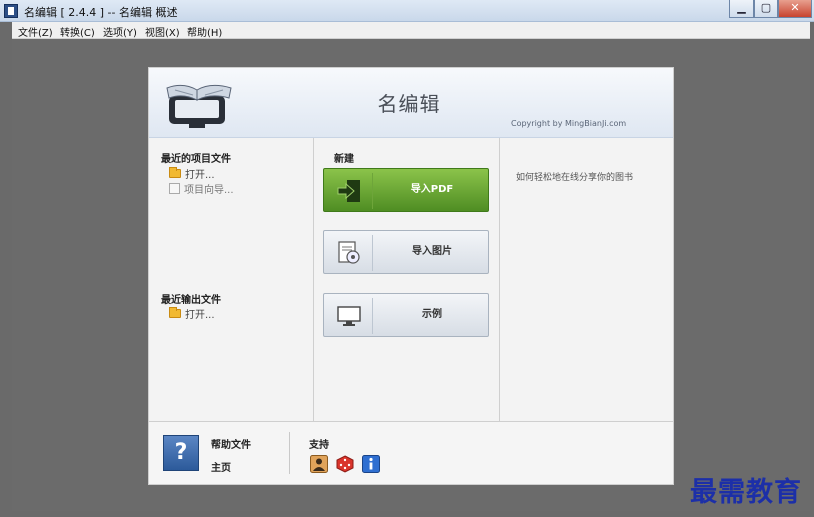 The height and width of the screenshot is (517, 814). Describe the element at coordinates (349, 191) in the screenshot. I see `import-arrow-icon` at that location.